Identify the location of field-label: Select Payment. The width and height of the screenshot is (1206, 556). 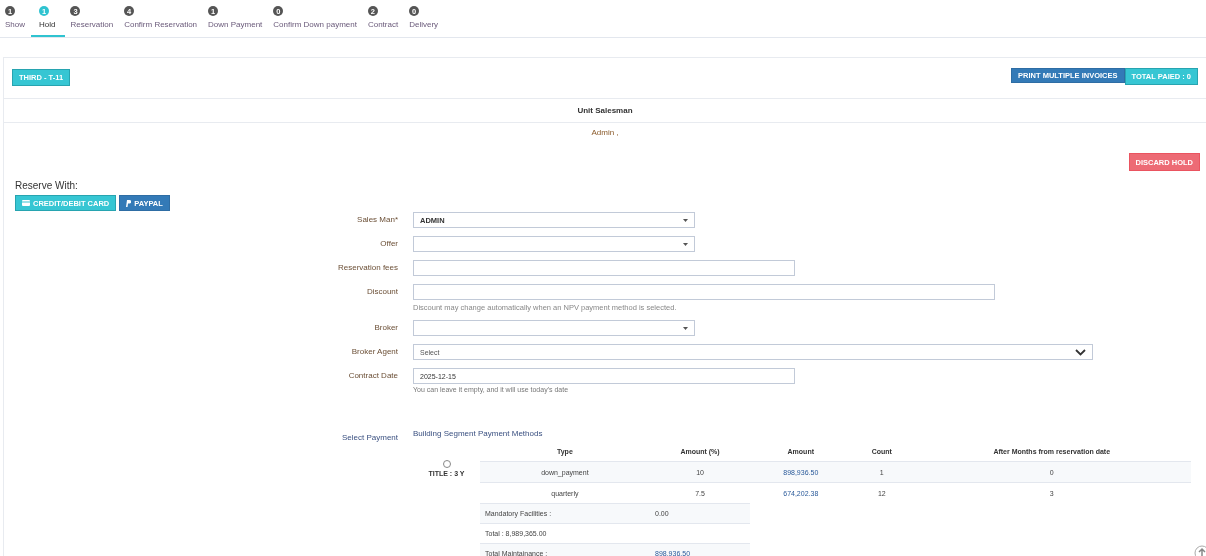
(369, 438).